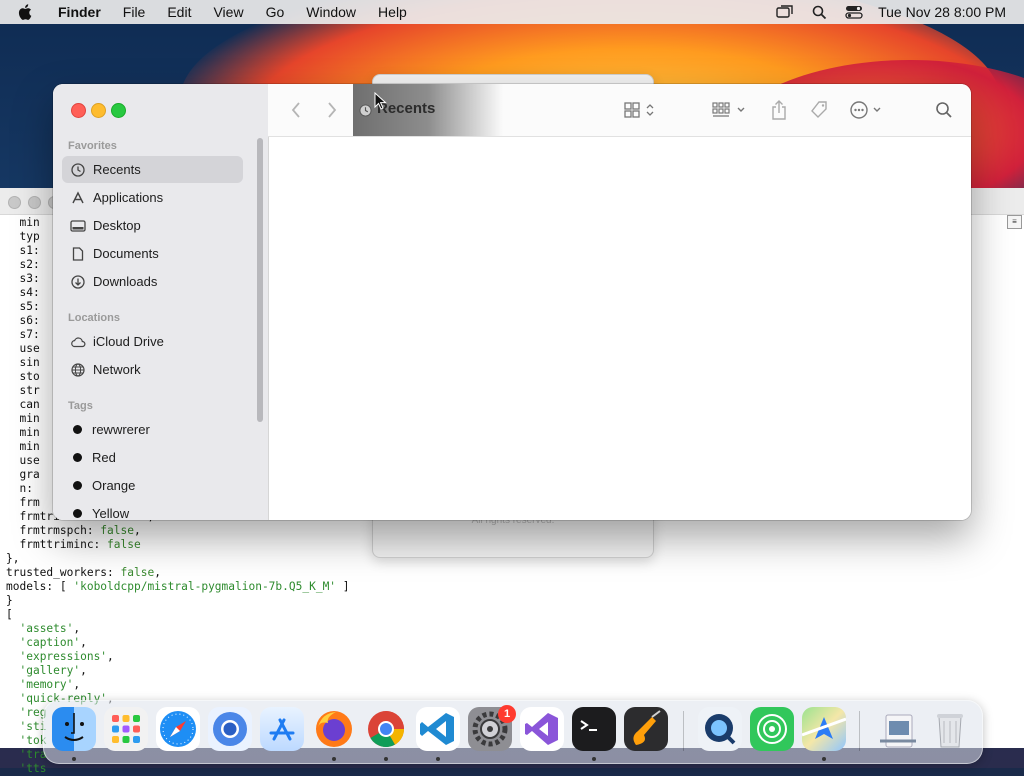  Describe the element at coordinates (720, 729) in the screenshot. I see `quicktime-icon` at that location.